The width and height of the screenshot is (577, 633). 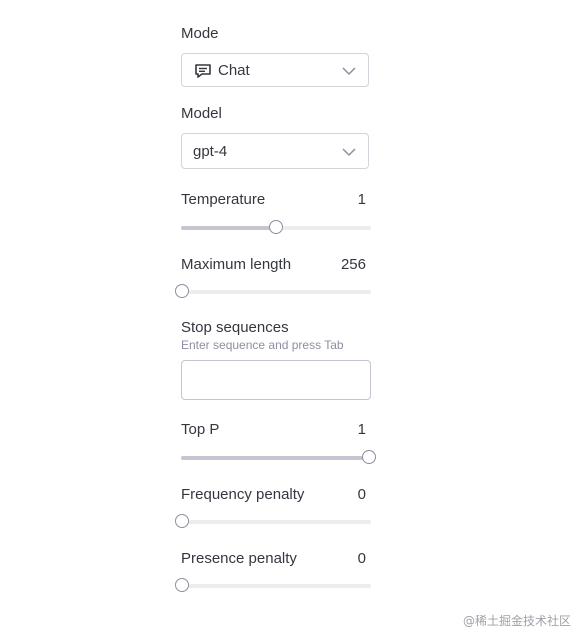 I want to click on temperature-value: 1, so click(x=362, y=199).